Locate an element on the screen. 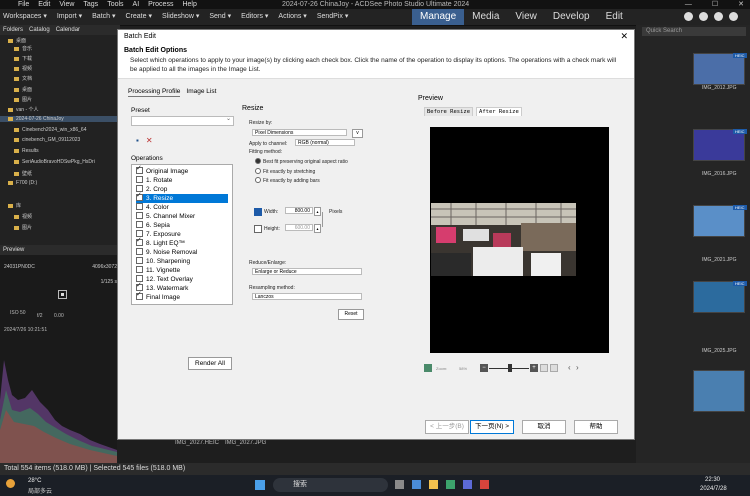  menu-process: Process is located at coordinates (160, 4).